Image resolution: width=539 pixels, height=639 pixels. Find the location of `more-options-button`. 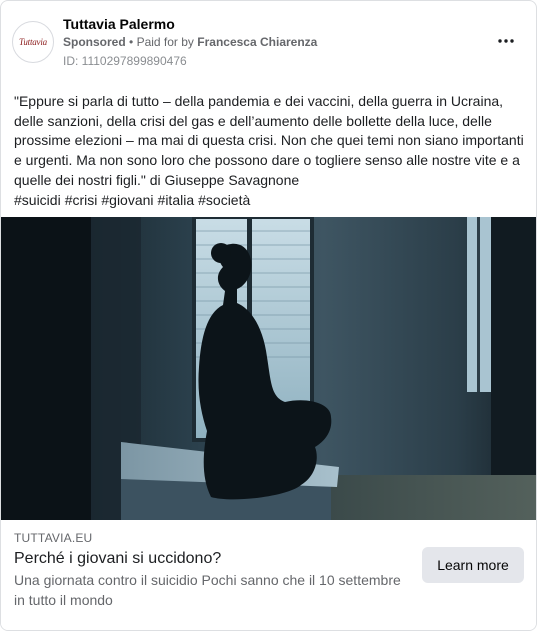

more-options-button is located at coordinates (506, 41).